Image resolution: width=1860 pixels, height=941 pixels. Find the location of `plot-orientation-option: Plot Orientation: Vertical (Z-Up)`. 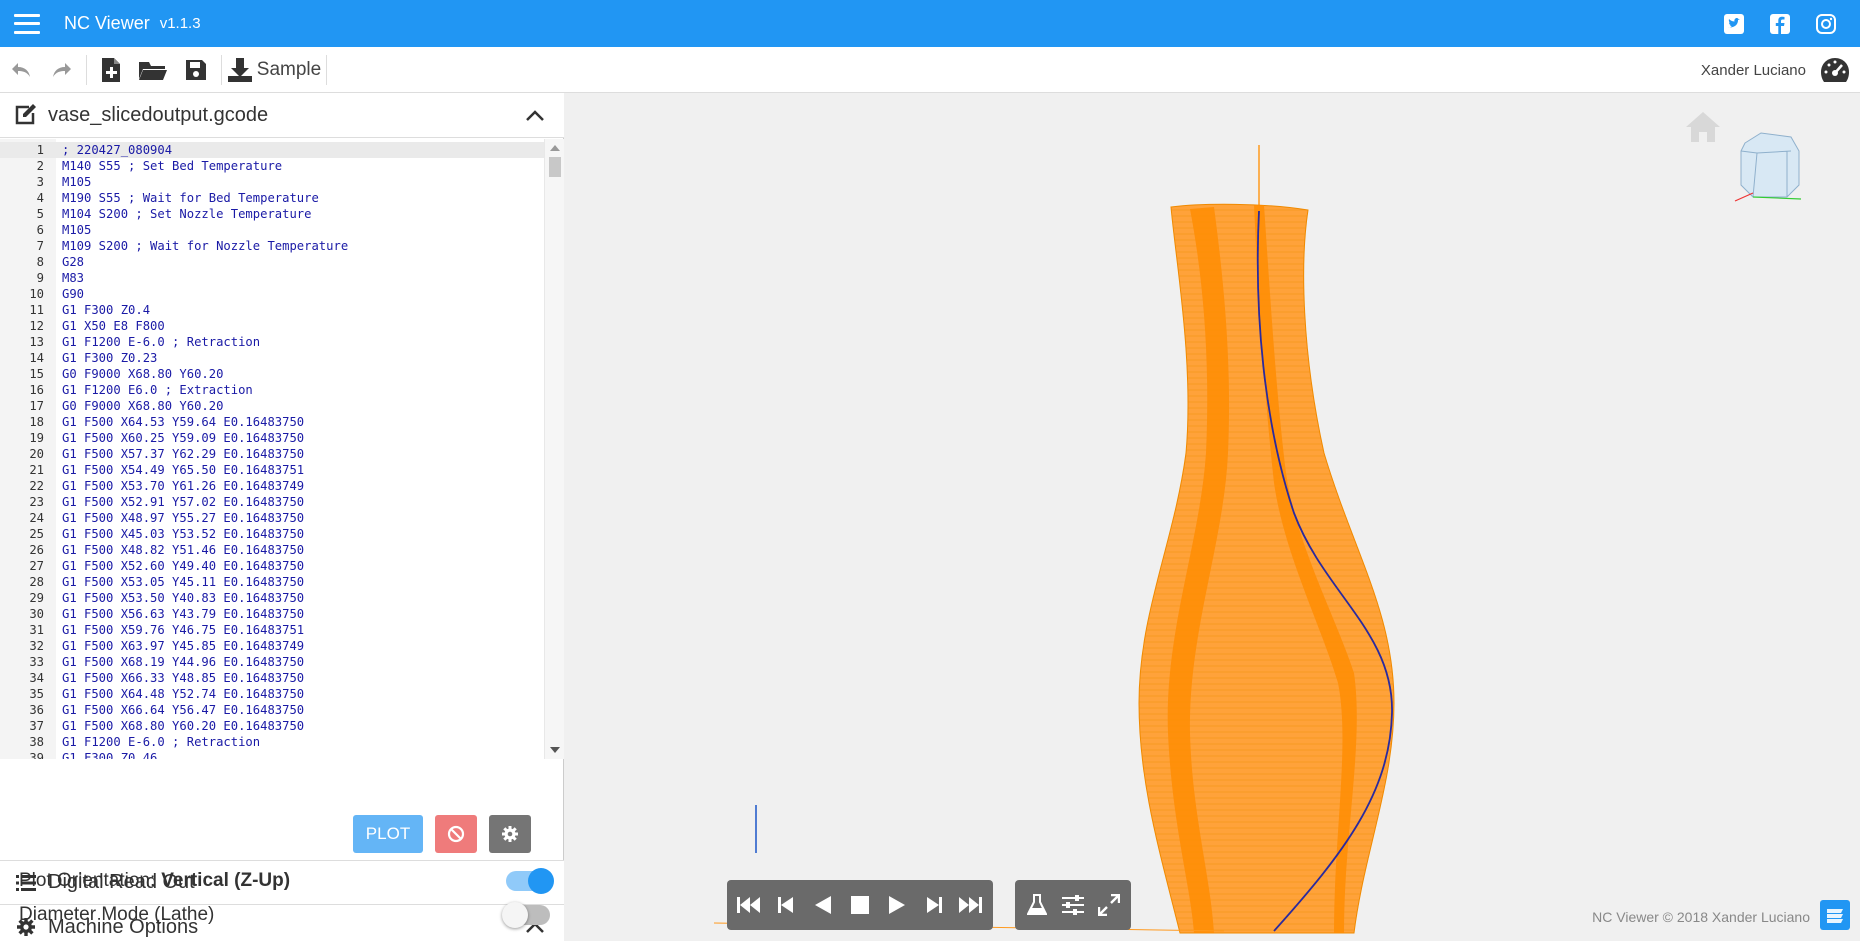

plot-orientation-option: Plot Orientation: Vertical (Z-Up) is located at coordinates (282, 881).